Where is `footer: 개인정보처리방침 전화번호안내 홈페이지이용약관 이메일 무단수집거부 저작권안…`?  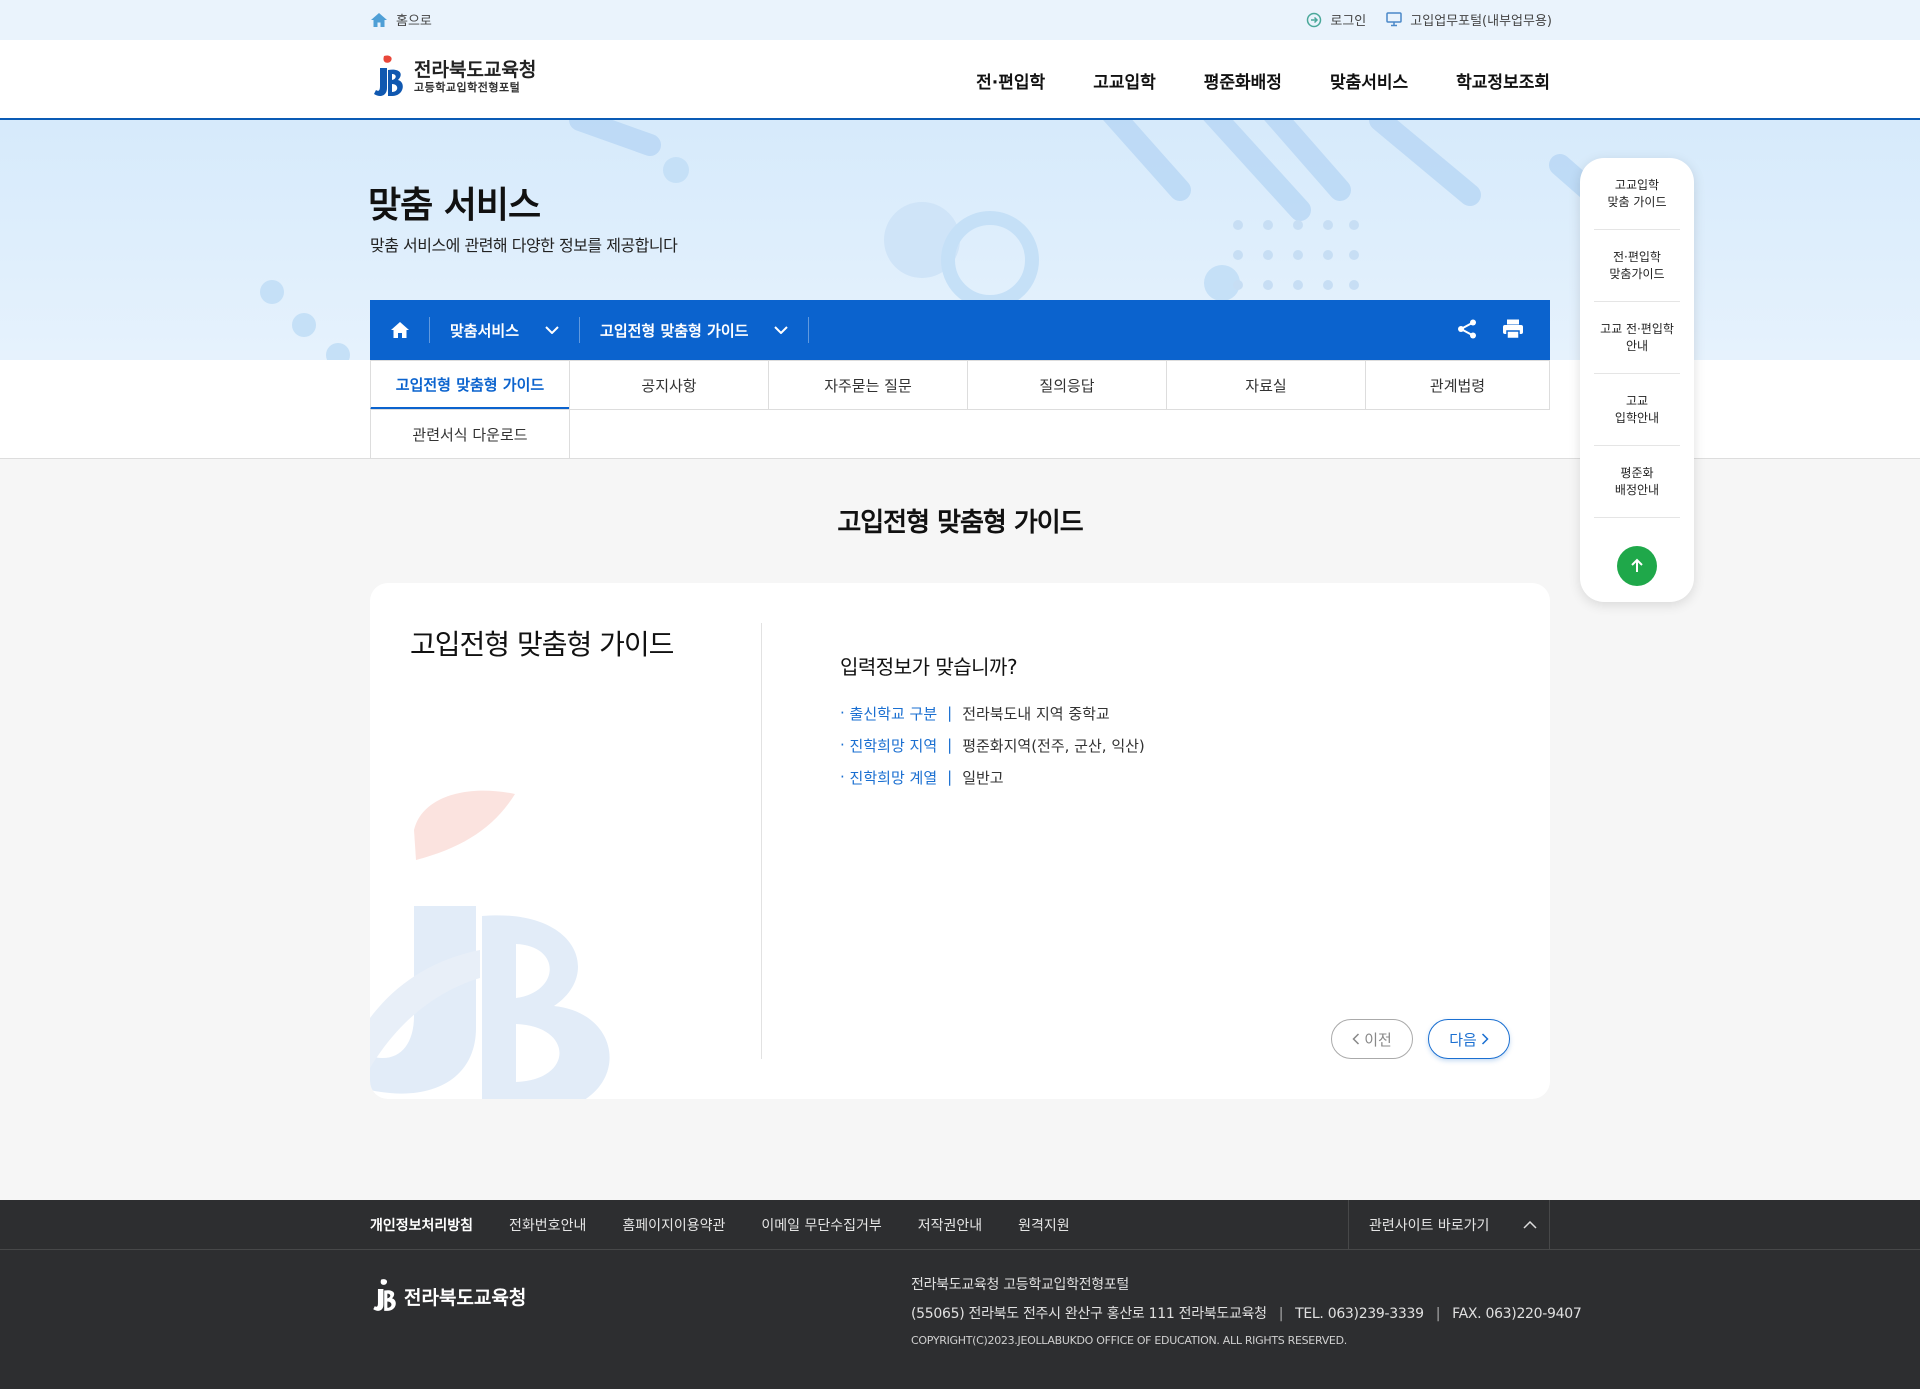 footer: 개인정보처리방침 전화번호안내 홈페이지이용약관 이메일 무단수집거부 저작권안… is located at coordinates (960, 1294).